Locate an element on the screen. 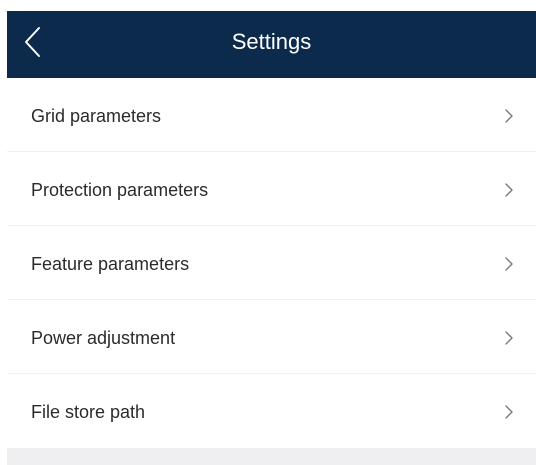  settings-item-label: Feature parameters is located at coordinates (110, 264).